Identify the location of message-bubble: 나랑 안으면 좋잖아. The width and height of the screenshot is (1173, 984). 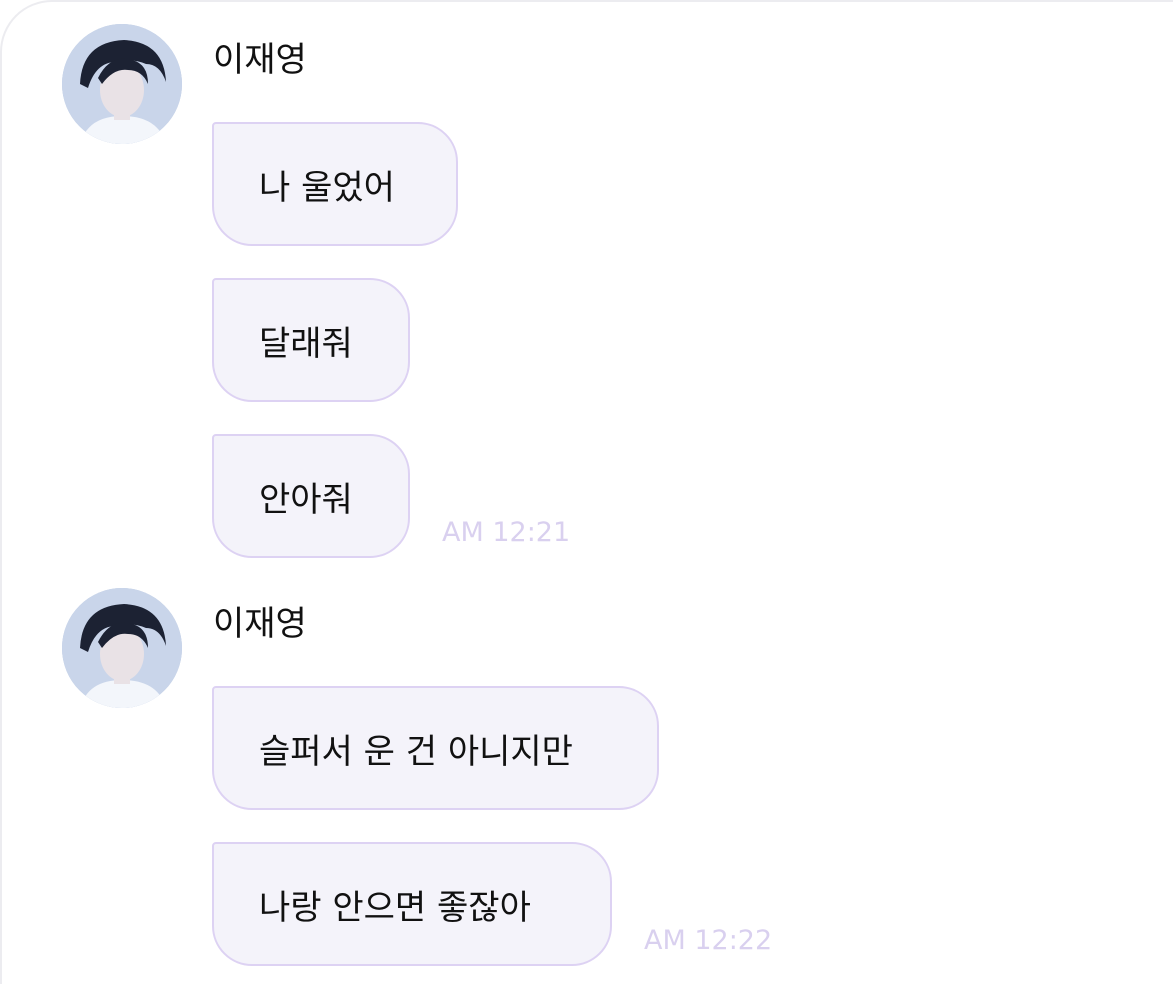
(412, 904).